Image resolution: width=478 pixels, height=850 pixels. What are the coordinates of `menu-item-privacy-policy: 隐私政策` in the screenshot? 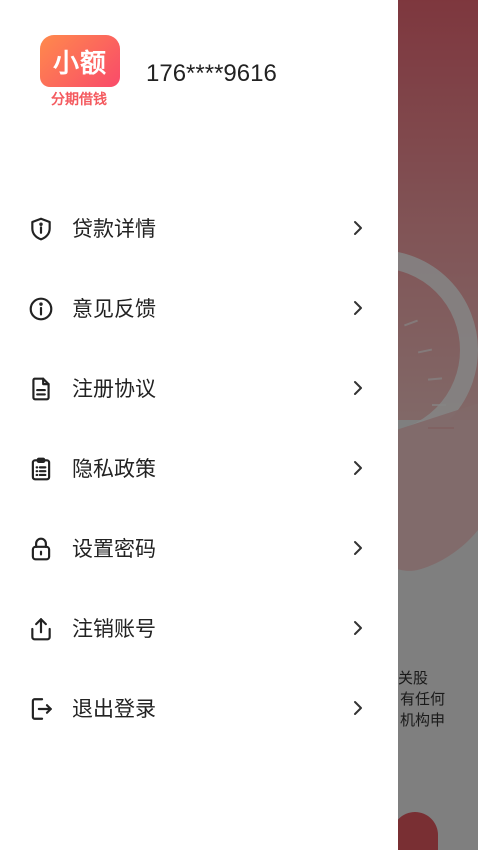 It's located at (199, 468).